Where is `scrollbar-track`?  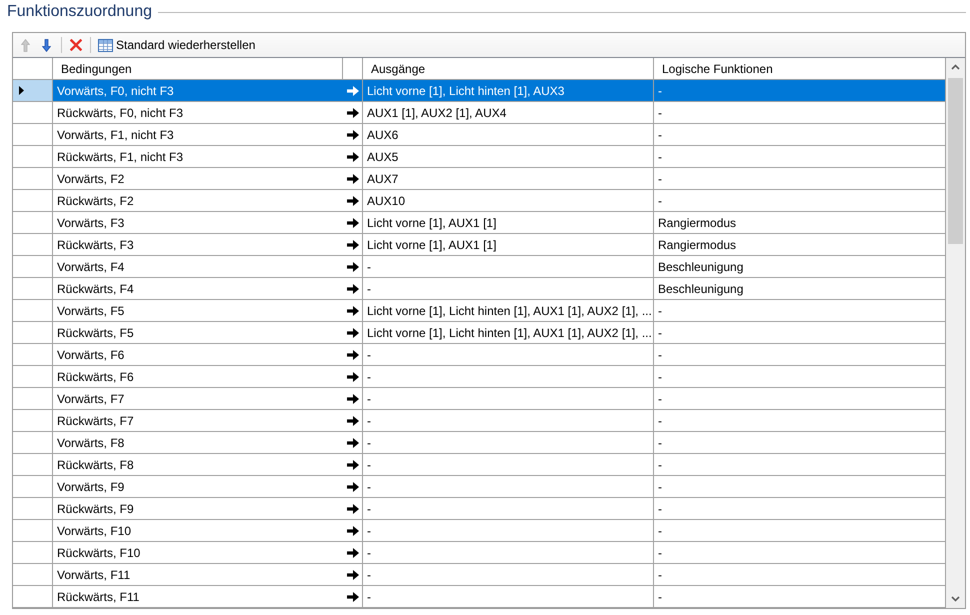 scrollbar-track is located at coordinates (955, 333).